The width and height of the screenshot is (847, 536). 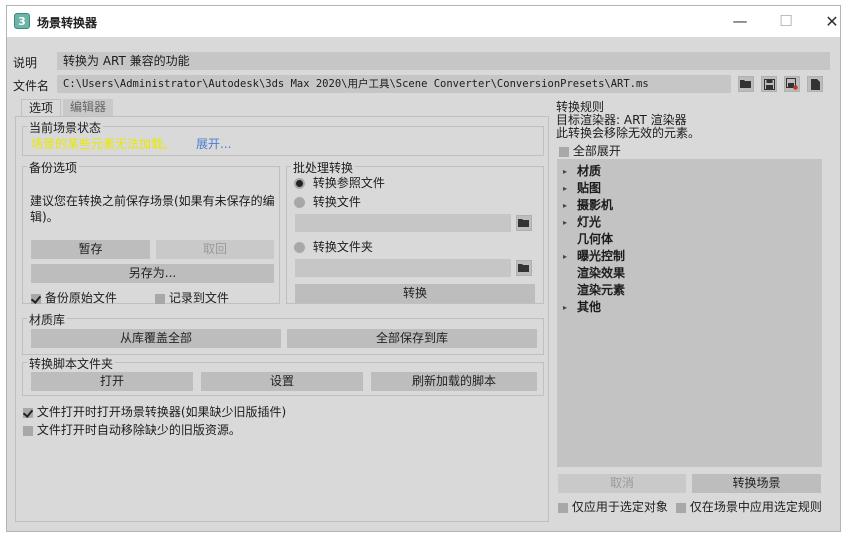 I want to click on rule-tree-item-label: 渲染效果, so click(x=601, y=273).